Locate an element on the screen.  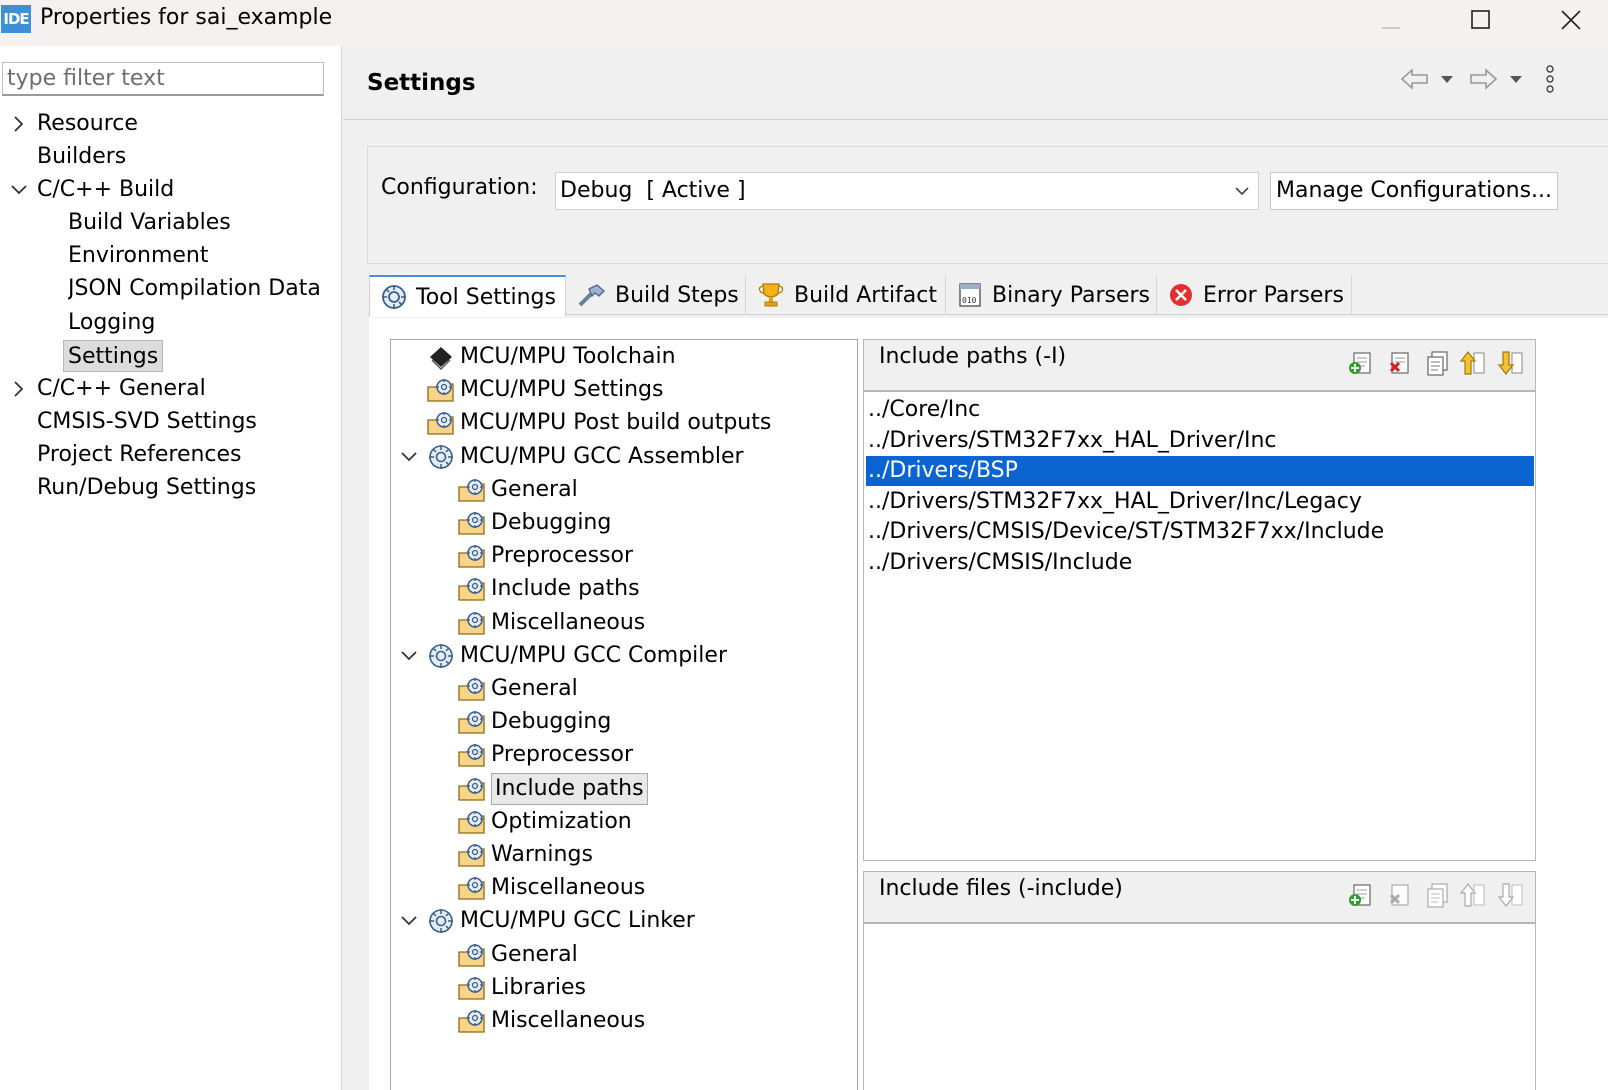
back-button is located at coordinates (1415, 79).